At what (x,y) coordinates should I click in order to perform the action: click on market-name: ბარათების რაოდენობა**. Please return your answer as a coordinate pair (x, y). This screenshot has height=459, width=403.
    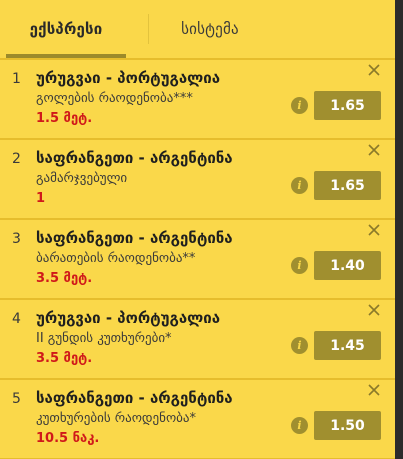
    Looking at the image, I should click on (116, 258).